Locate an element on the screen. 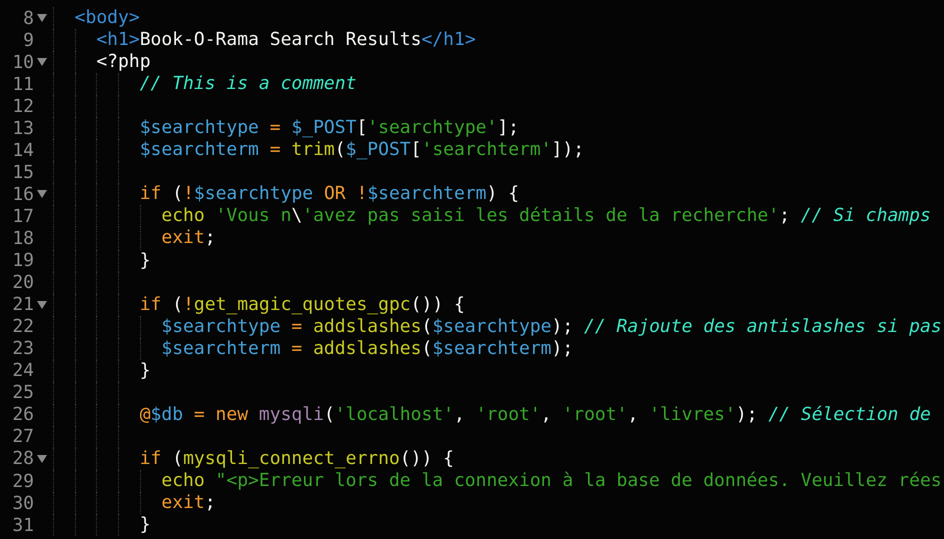 Image resolution: width=944 pixels, height=539 pixels. code-line: @$db = new mysqli('localhost', 'root', 'root', 'livres'); // Sélection de is located at coordinates (535, 415).